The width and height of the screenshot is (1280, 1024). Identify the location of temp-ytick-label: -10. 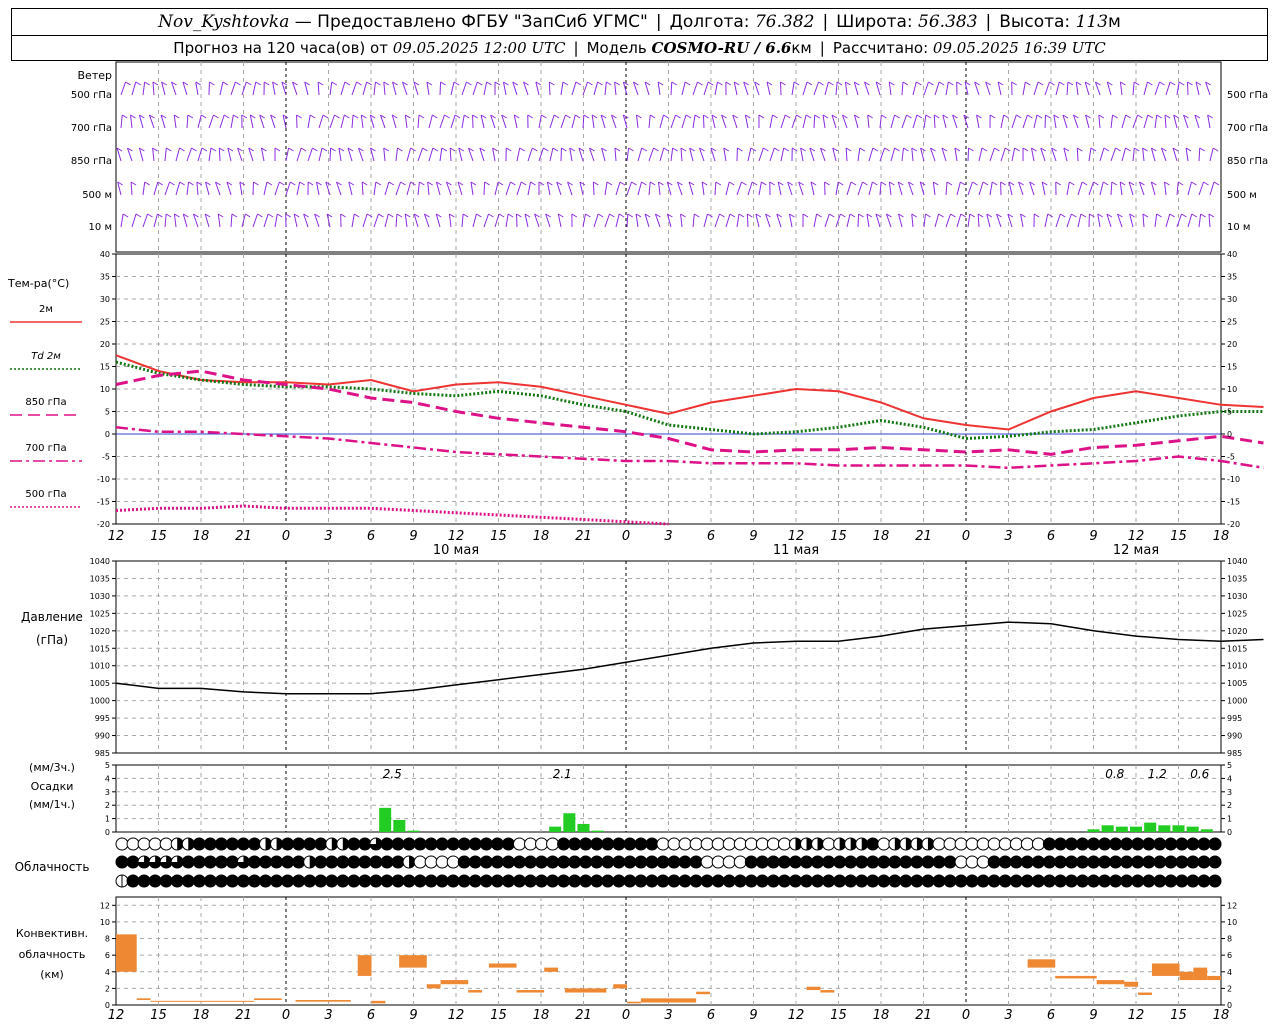
(1233, 479).